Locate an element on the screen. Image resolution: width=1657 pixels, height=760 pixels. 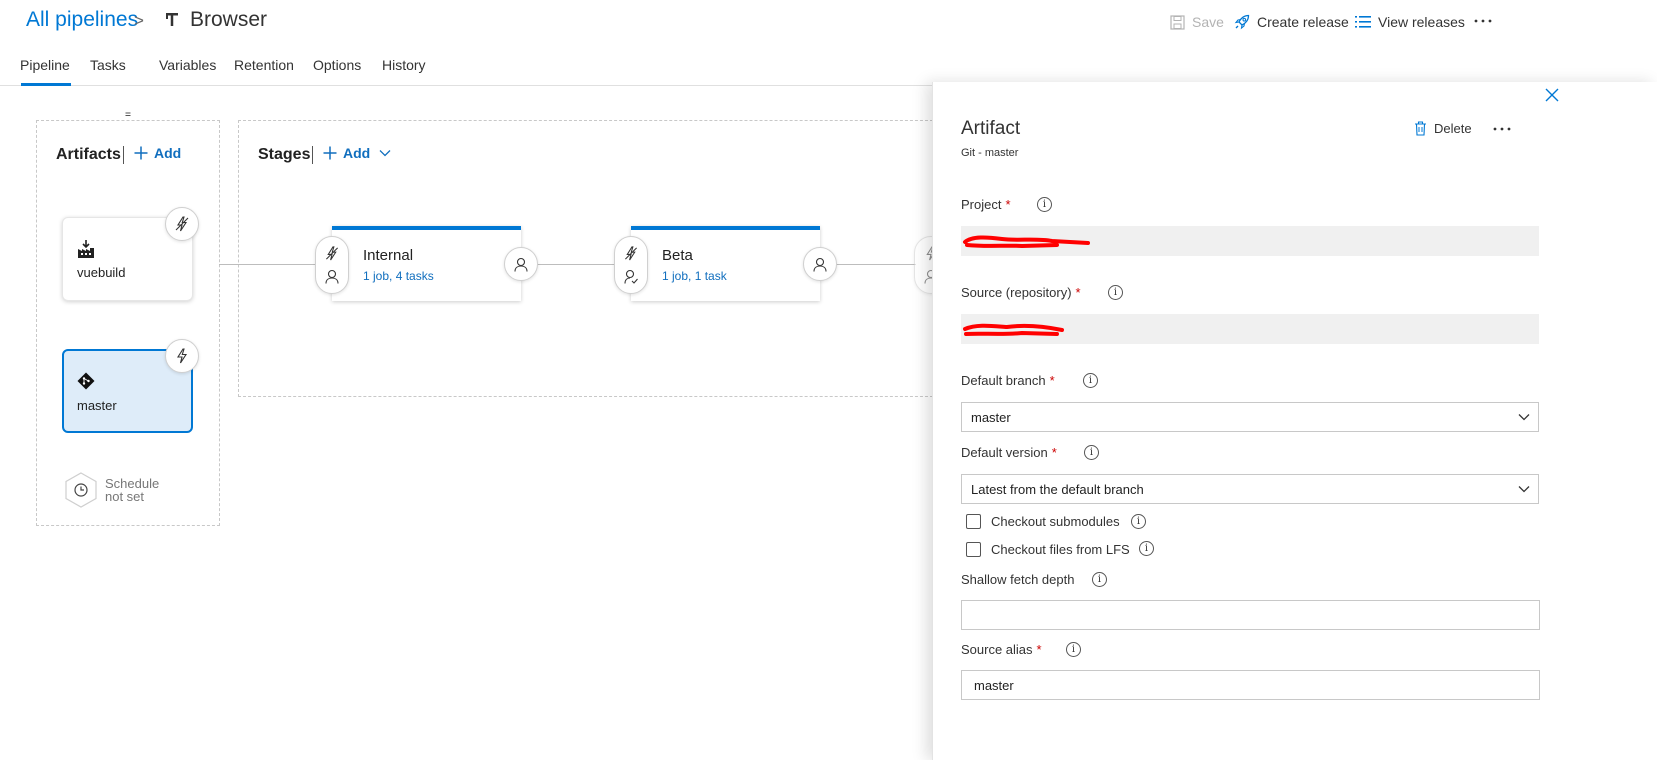
stage-name-internal: Internal is located at coordinates (388, 255).